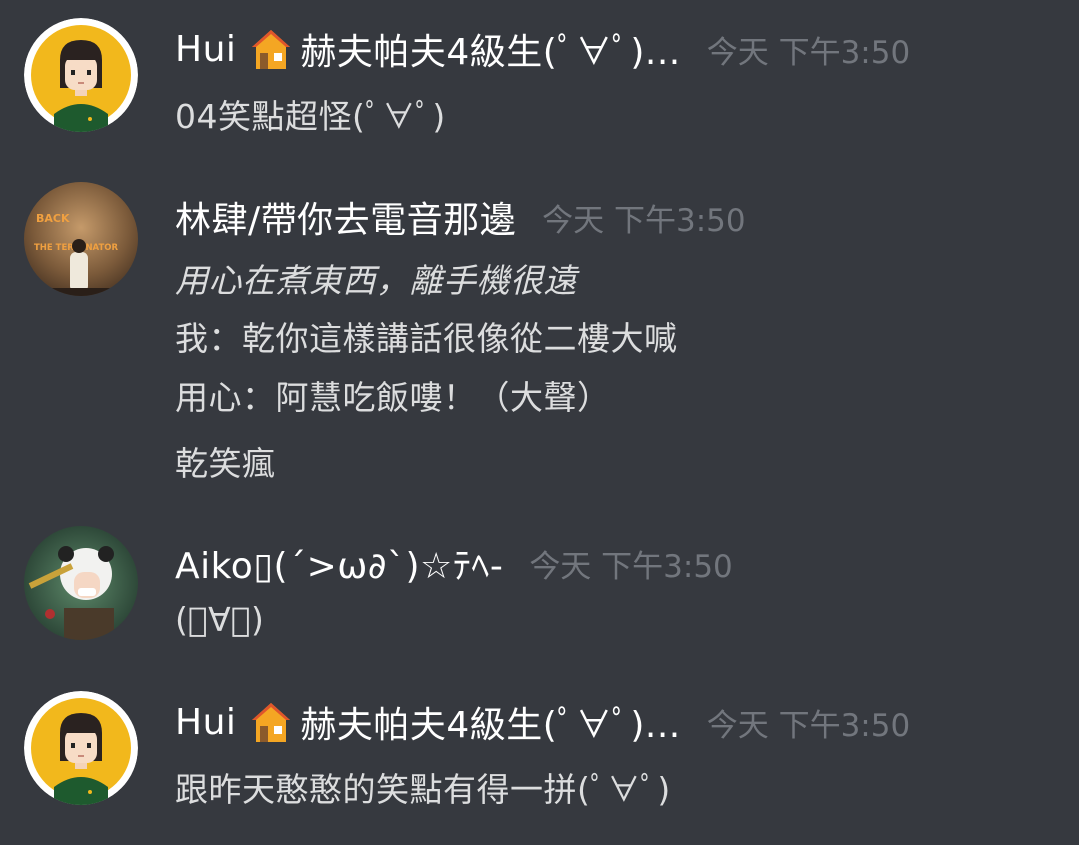 This screenshot has height=845, width=1079. Describe the element at coordinates (220, 619) in the screenshot. I see `message-text: (ﾟ∀ﾟ)` at that location.